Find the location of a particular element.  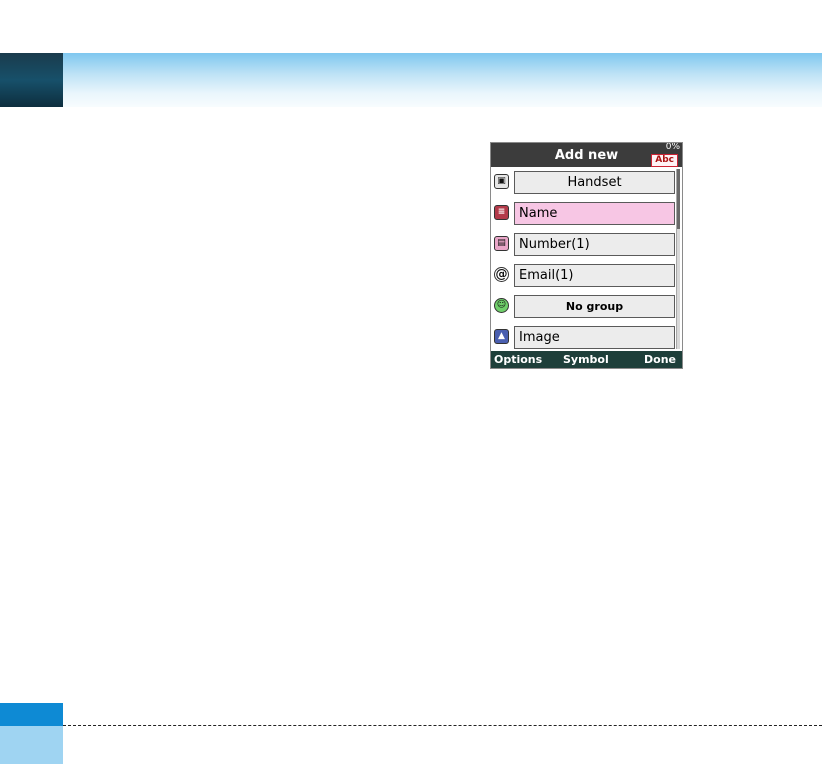

handset-field: Handset is located at coordinates (594, 182).